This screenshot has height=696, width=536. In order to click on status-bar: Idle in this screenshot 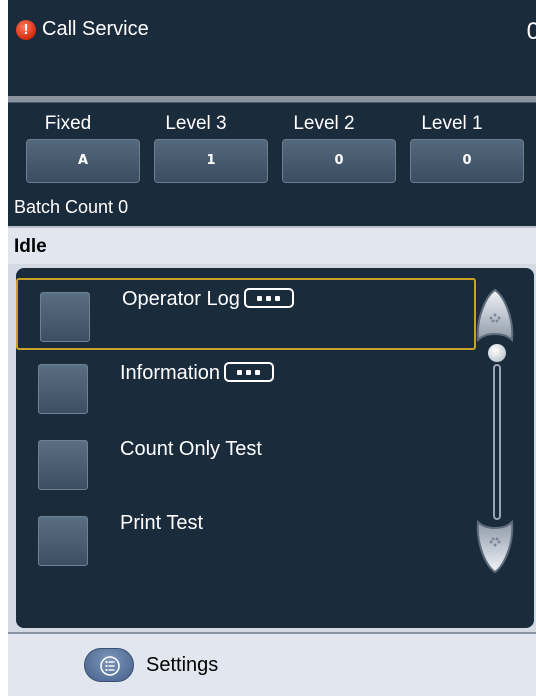, I will do `click(272, 245)`.